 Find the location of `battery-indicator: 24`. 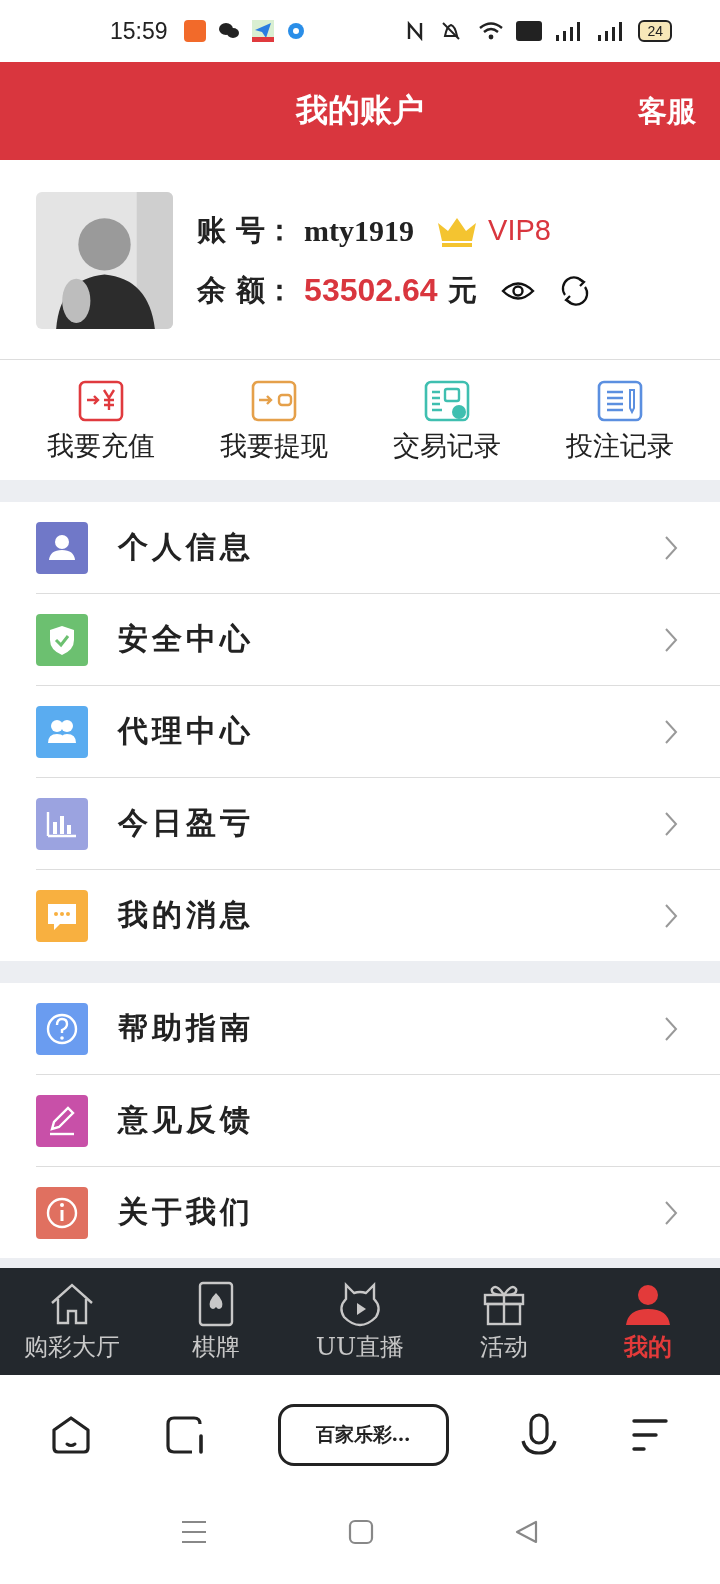

battery-indicator: 24 is located at coordinates (655, 31).